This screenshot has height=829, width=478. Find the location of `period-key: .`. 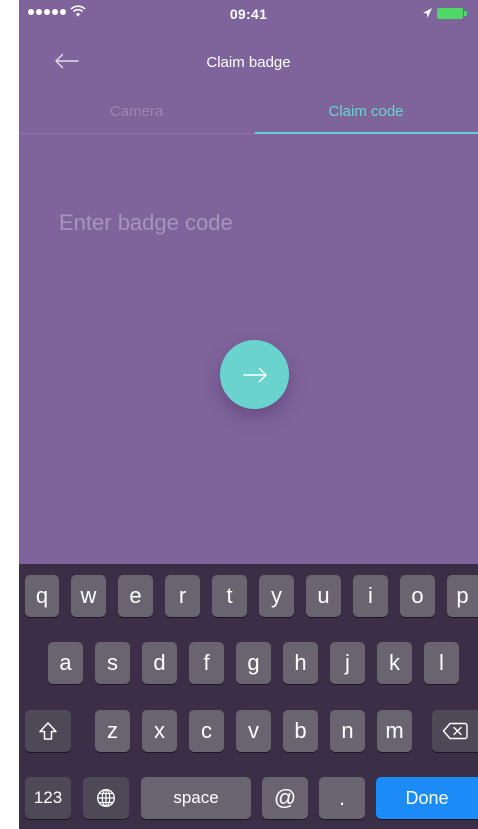

period-key: . is located at coordinates (342, 798).